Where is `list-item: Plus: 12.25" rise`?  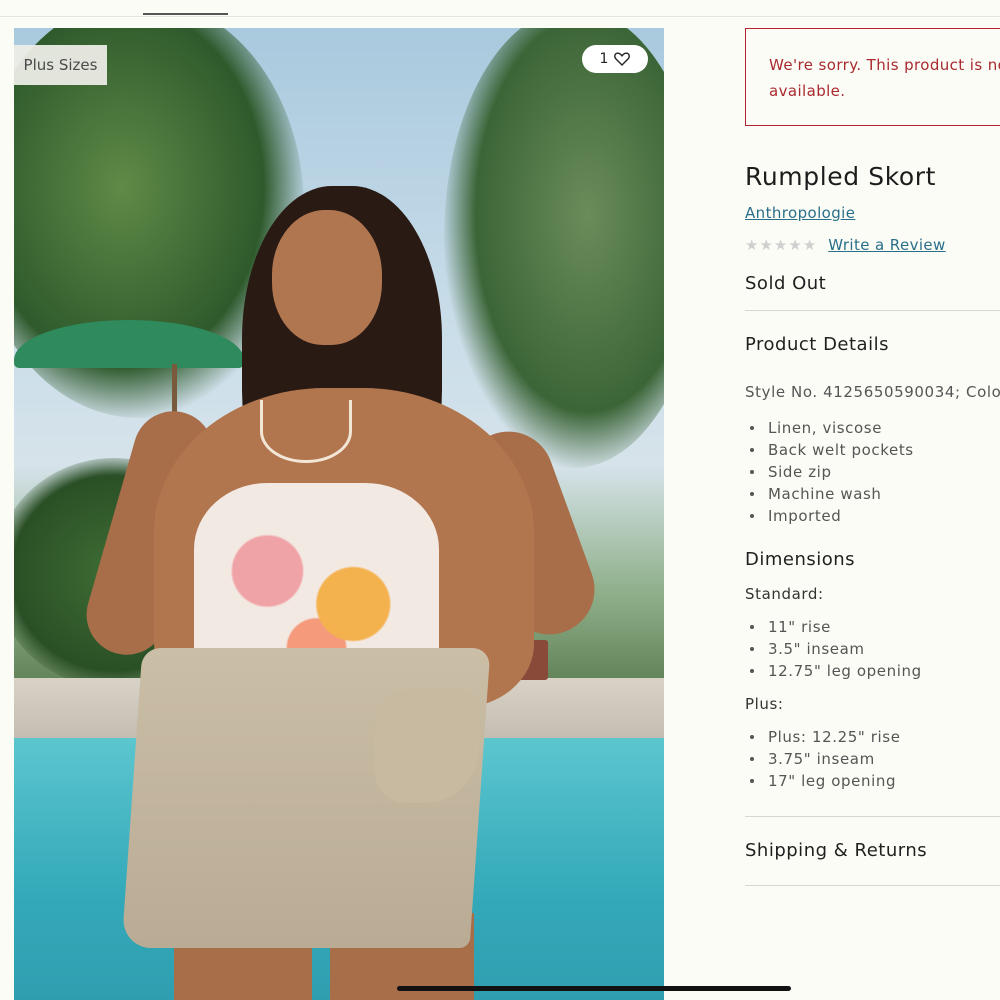 list-item: Plus: 12.25" rise is located at coordinates (825, 737).